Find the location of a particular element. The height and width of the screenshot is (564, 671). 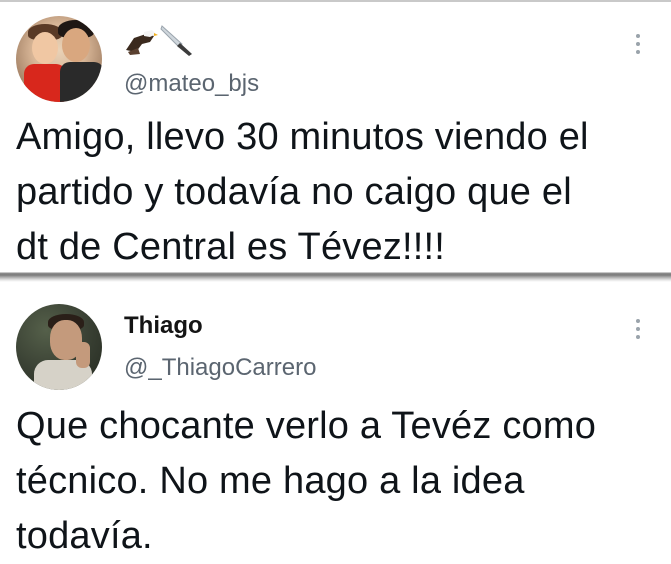

tweet-text-line: Que chocante verlo a Tevéz como is located at coordinates (306, 426).